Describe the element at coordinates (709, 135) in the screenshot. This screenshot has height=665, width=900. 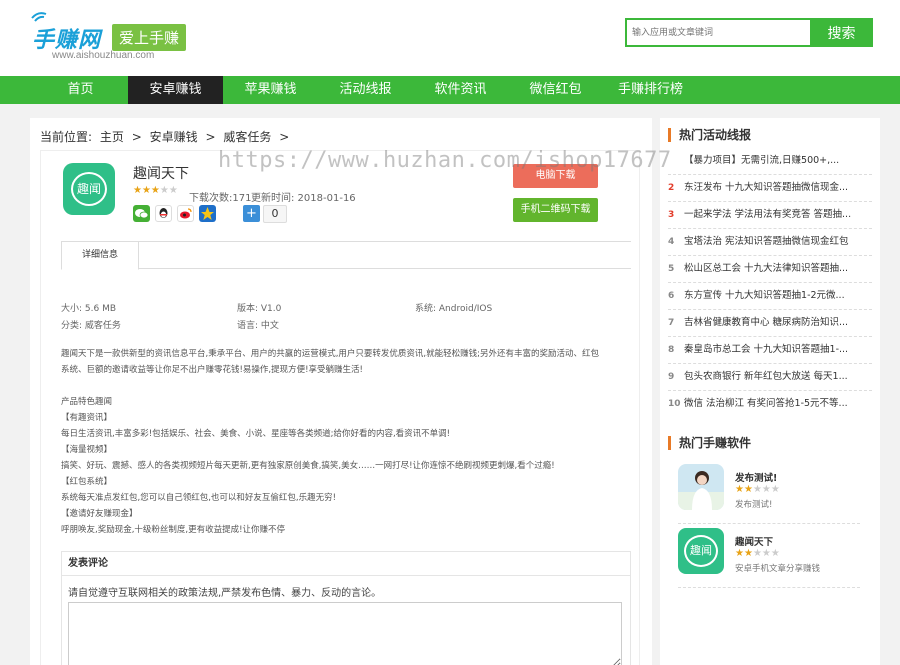
I see `hot-activities-title: 热门活动线报` at that location.